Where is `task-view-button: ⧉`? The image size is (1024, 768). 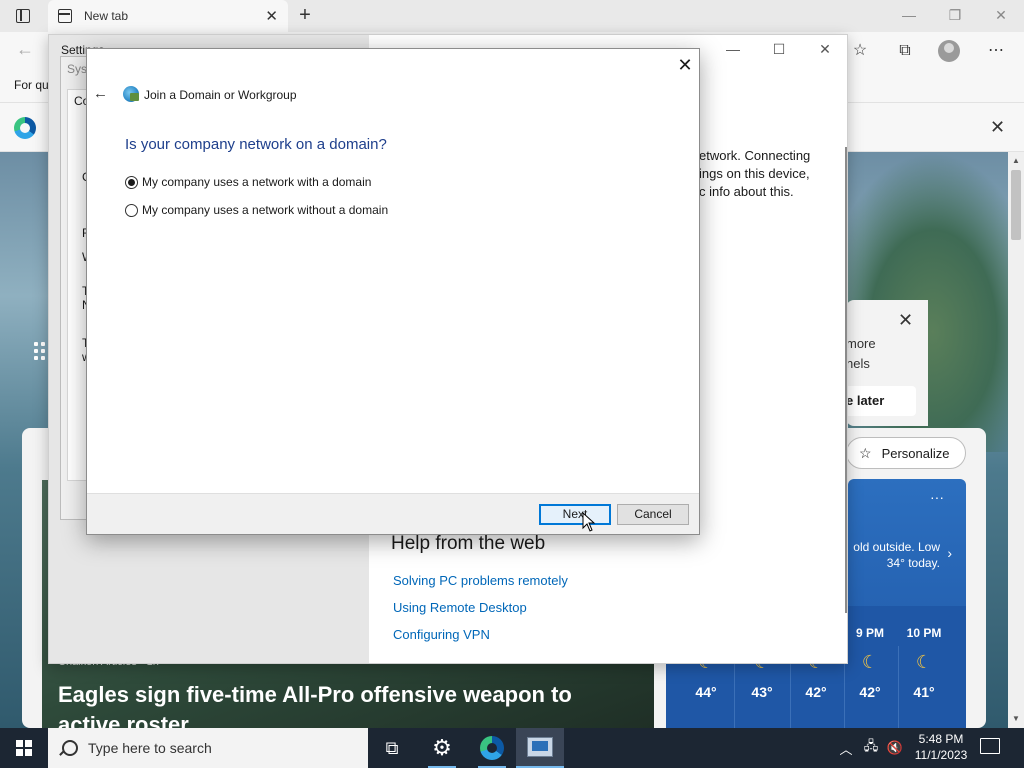 task-view-button: ⧉ is located at coordinates (392, 748).